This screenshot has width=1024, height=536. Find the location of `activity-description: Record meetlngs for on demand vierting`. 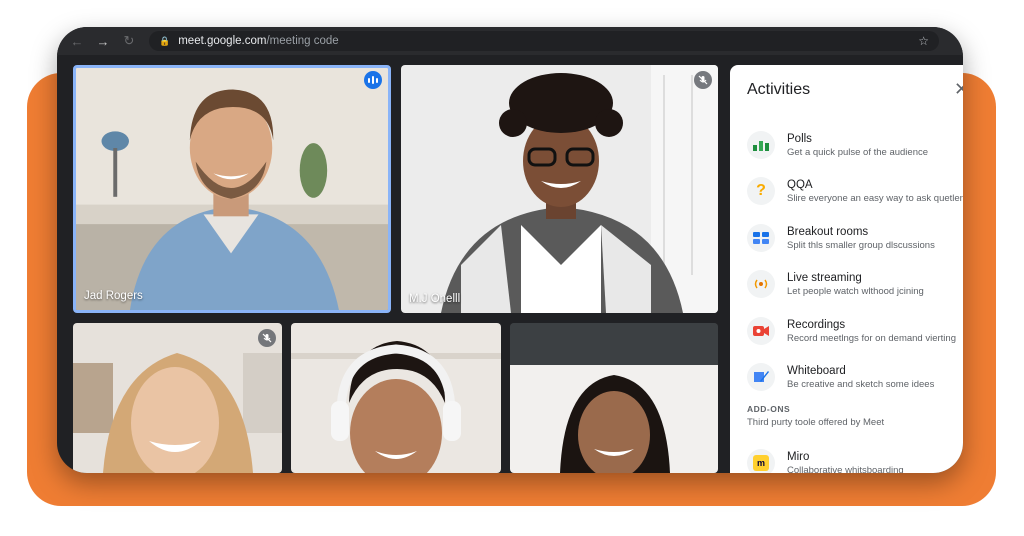

activity-description: Record meetlngs for on demand vierting is located at coordinates (871, 338).